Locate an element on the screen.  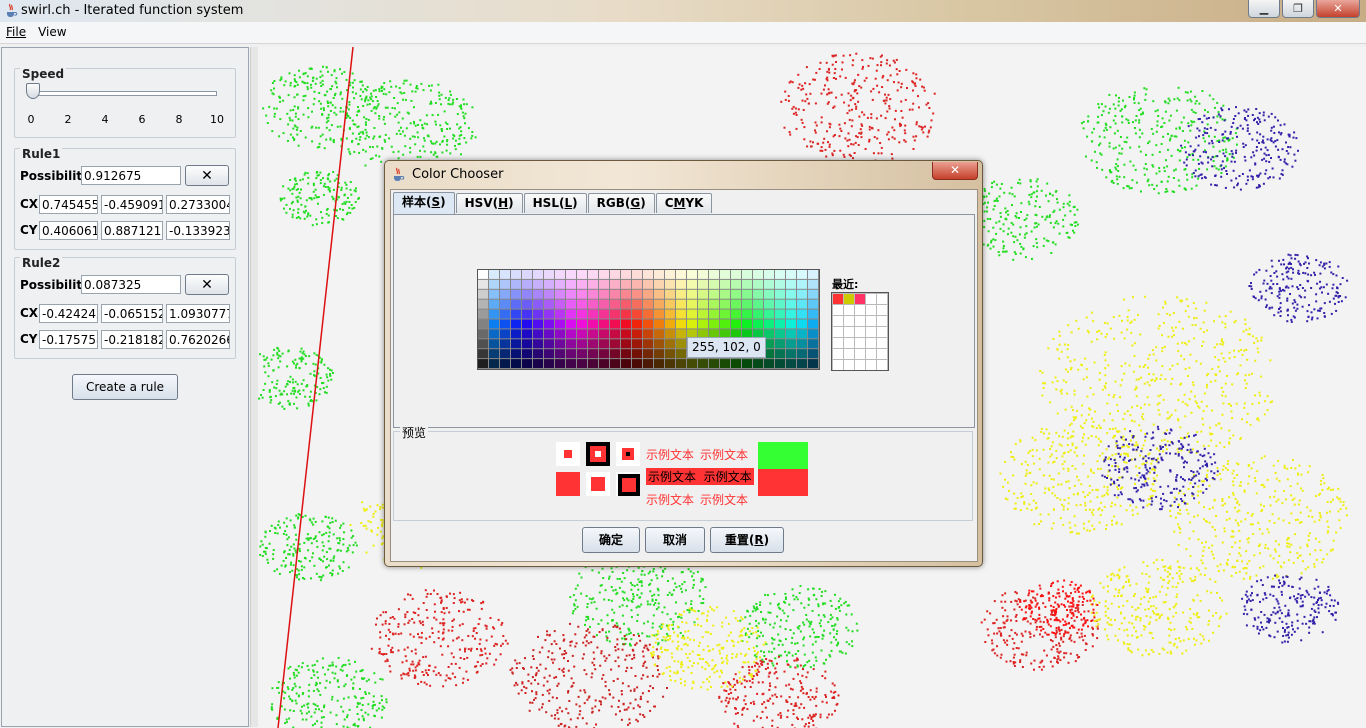
cancel-button: 取消 is located at coordinates (675, 540).